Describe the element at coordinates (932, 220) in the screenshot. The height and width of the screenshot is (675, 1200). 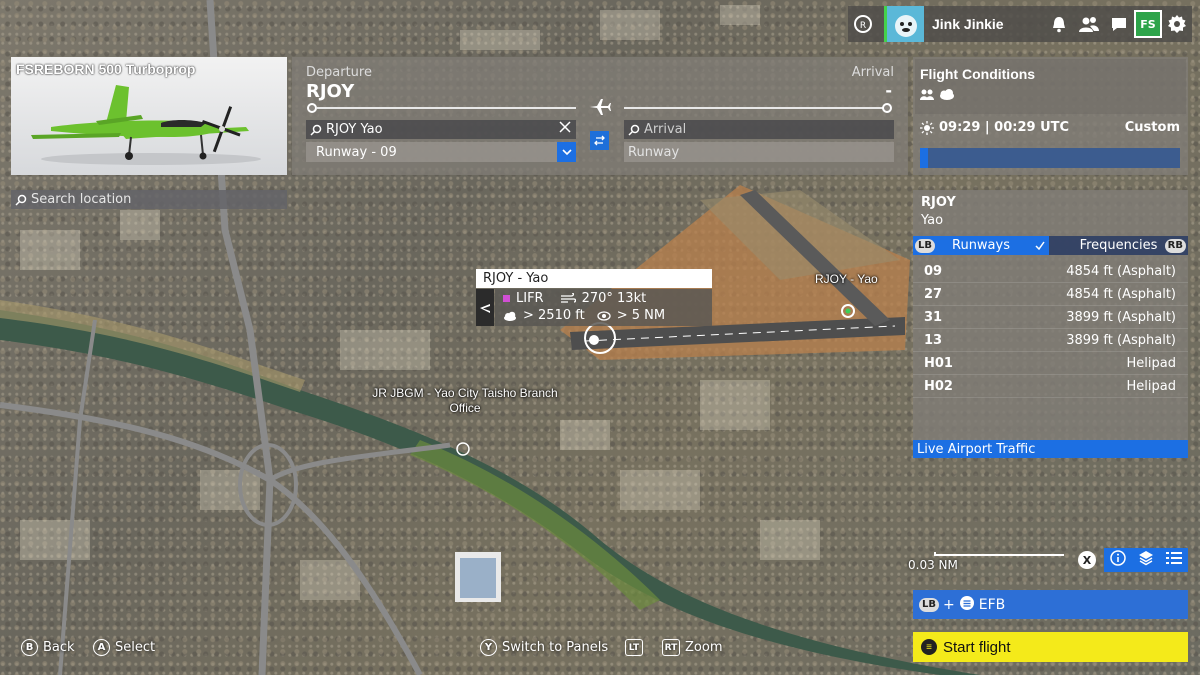
I see `airport-name: Yao` at that location.